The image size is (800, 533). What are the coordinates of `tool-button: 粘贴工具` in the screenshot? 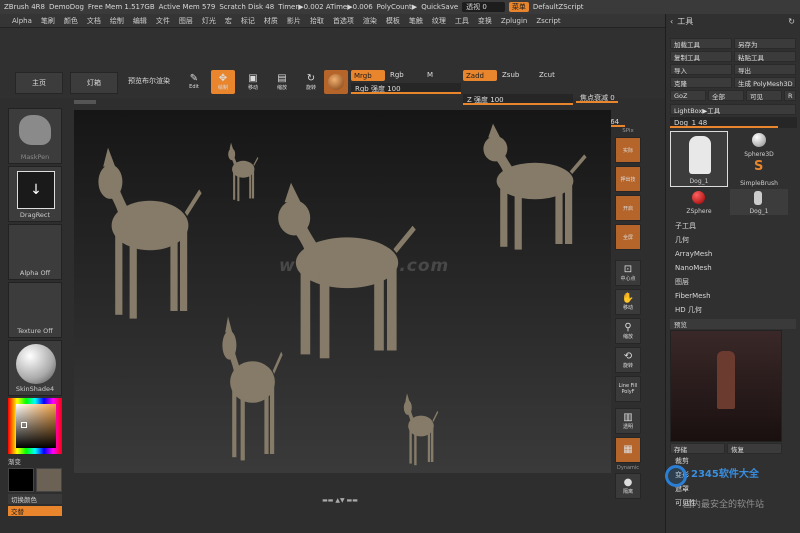 It's located at (765, 56).